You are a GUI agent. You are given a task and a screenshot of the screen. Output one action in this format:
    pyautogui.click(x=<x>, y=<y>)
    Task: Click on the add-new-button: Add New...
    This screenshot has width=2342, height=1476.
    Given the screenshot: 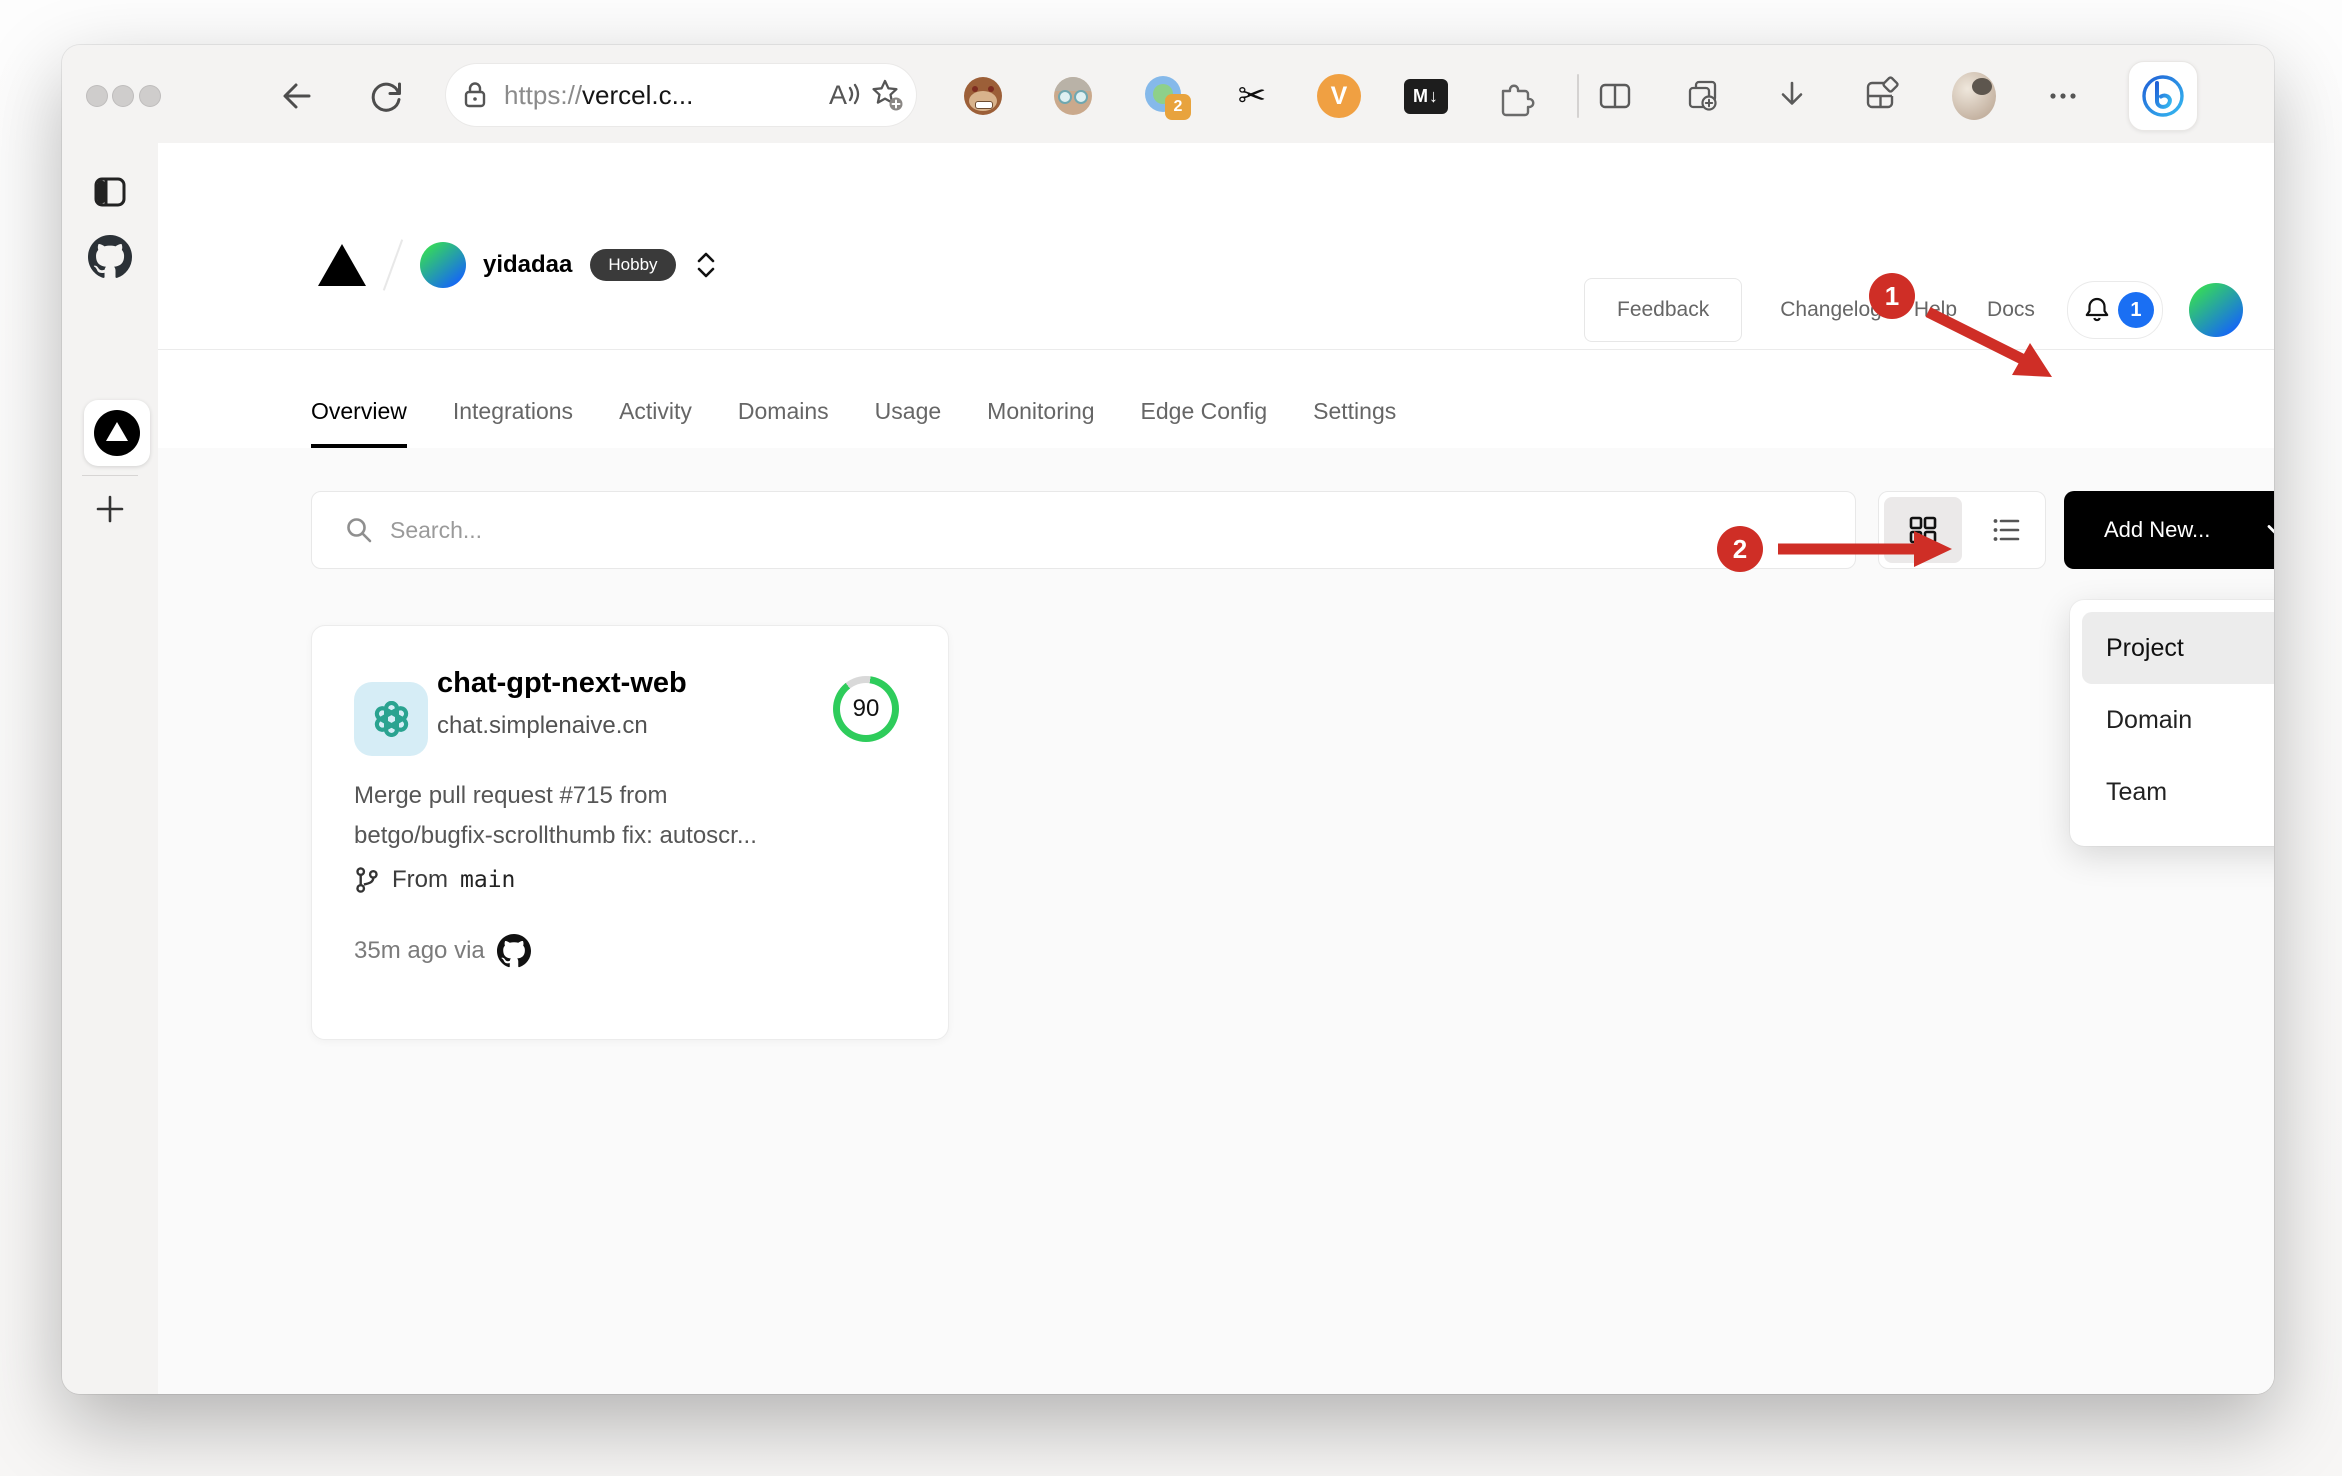 What is the action you would take?
    pyautogui.click(x=2169, y=530)
    